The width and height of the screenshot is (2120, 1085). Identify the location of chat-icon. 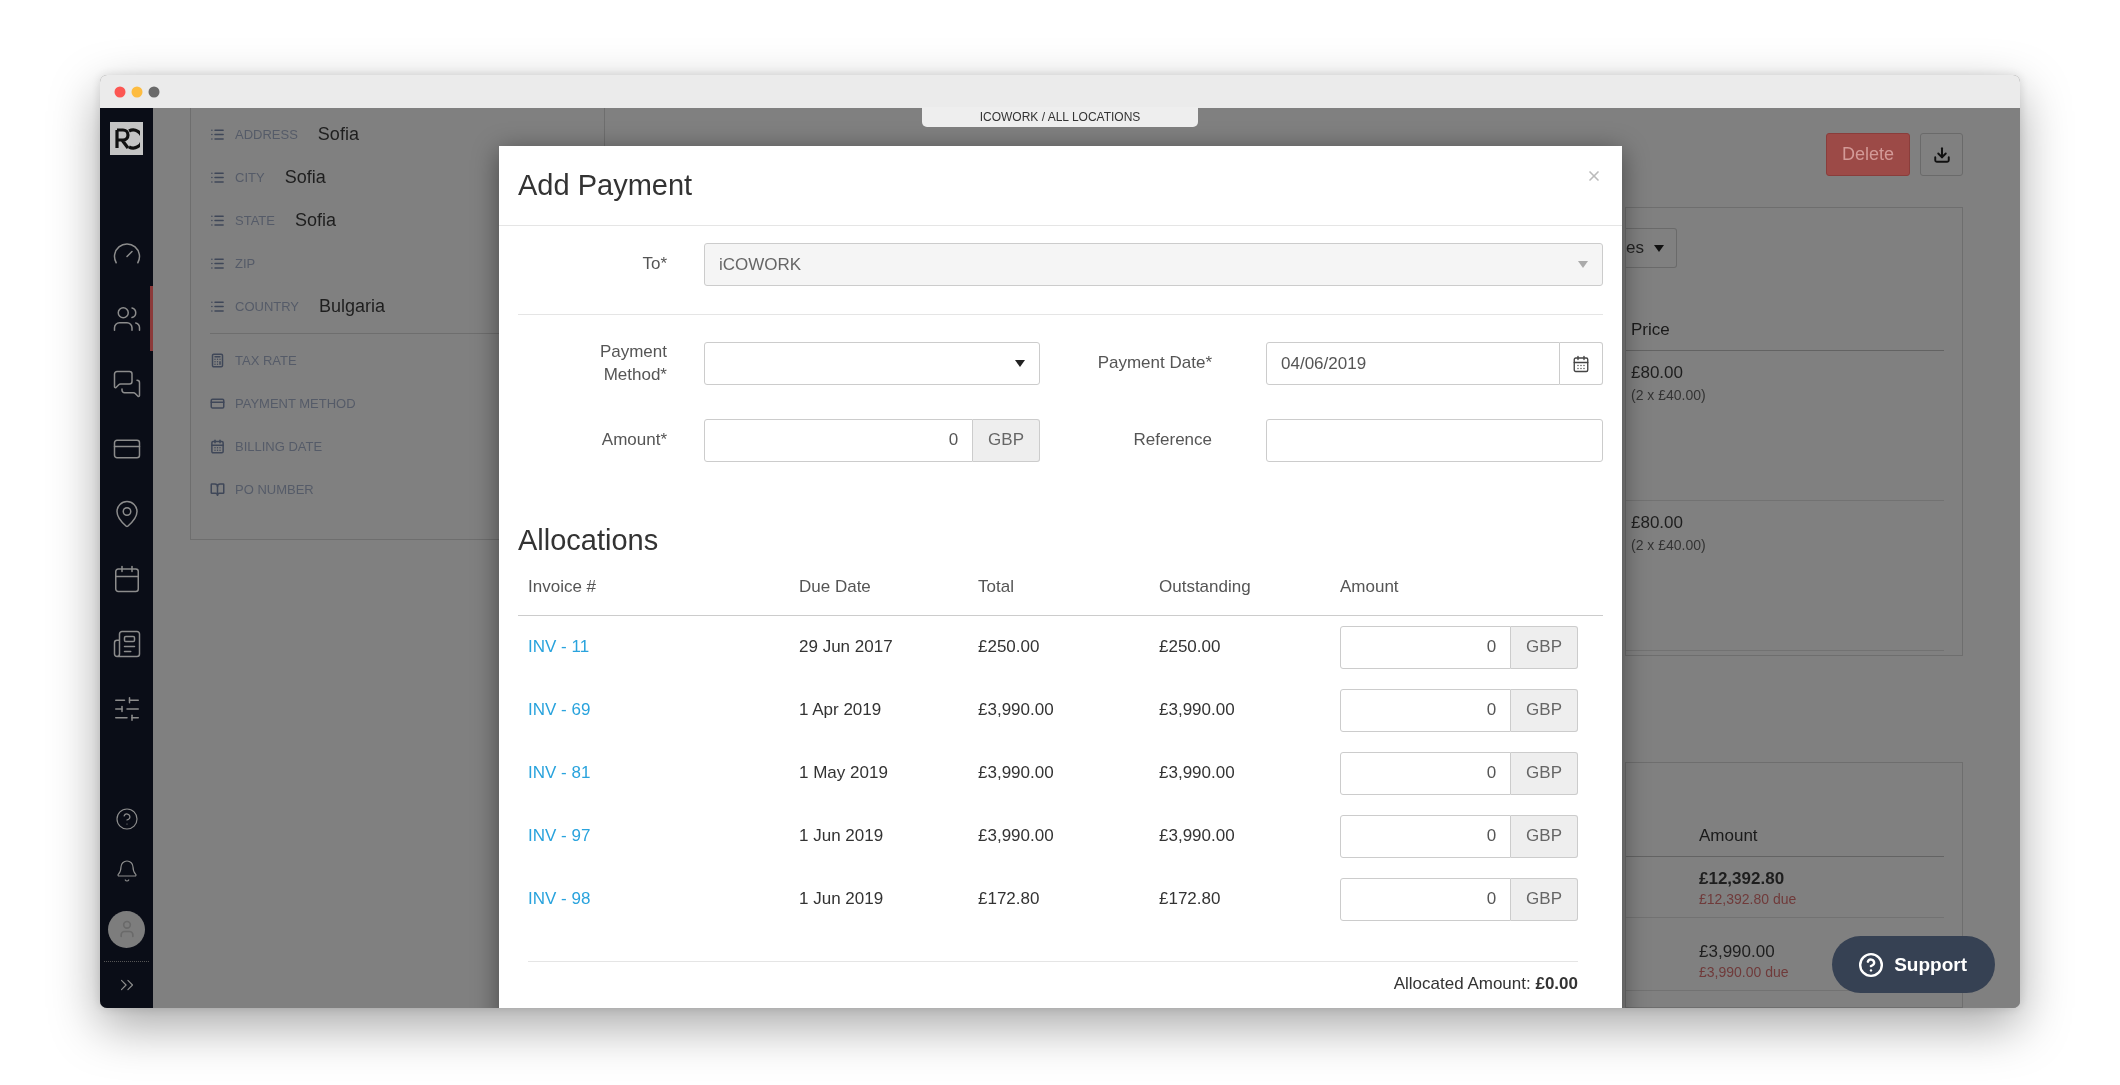
(126, 383).